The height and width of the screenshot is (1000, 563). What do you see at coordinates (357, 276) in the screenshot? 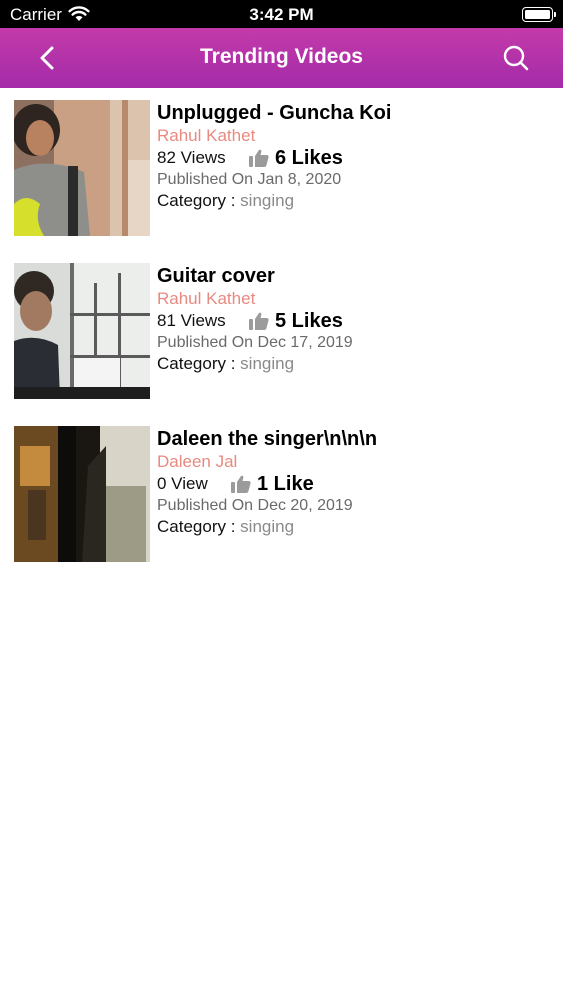
I see `video-title: Guitar cover` at bounding box center [357, 276].